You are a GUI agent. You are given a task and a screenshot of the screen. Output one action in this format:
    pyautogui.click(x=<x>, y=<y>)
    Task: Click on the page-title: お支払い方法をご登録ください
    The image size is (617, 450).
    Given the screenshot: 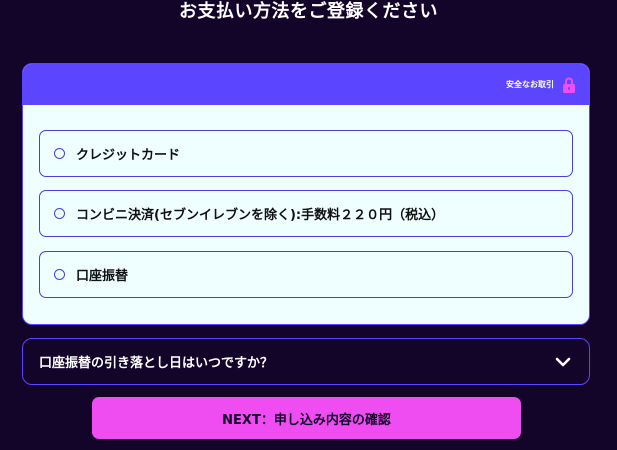 What is the action you would take?
    pyautogui.click(x=308, y=11)
    